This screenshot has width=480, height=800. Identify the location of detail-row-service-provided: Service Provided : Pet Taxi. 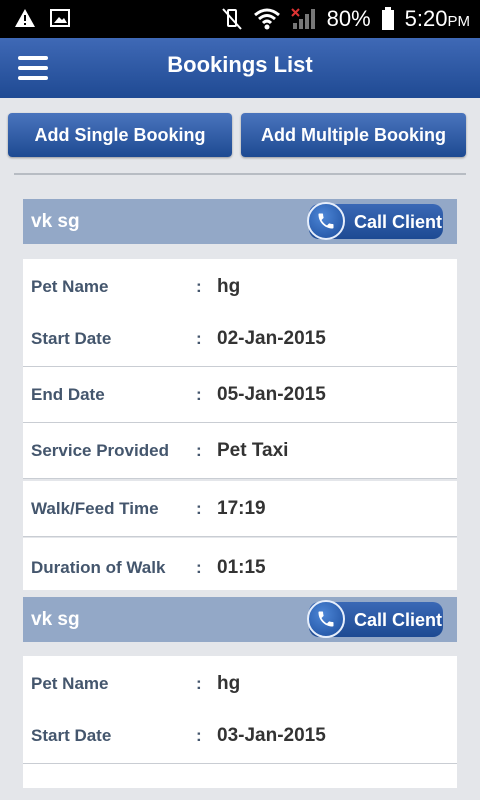
(240, 451).